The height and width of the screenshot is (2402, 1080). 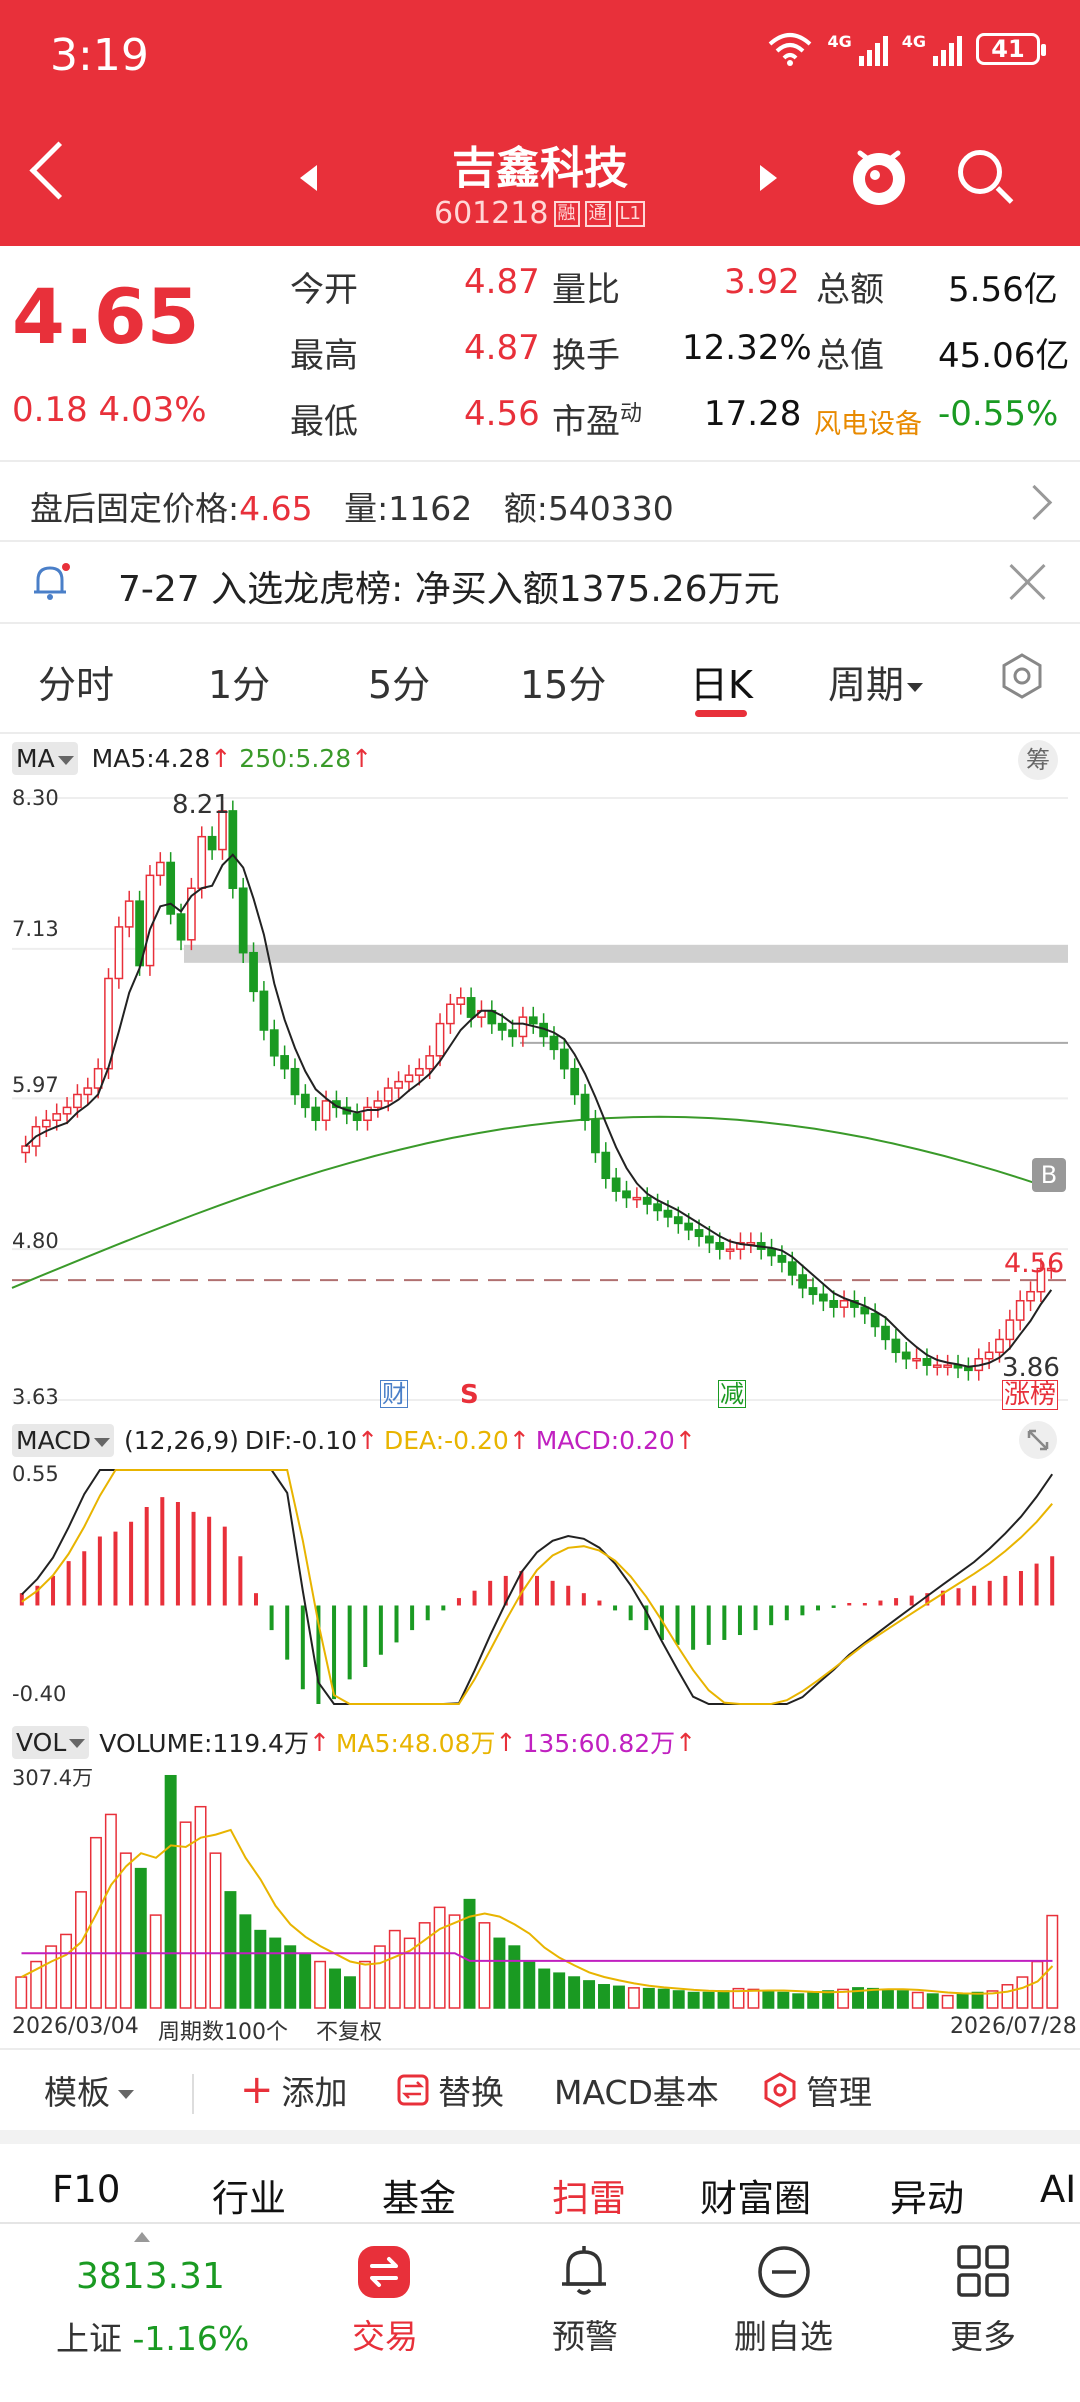 What do you see at coordinates (181, 1440) in the screenshot?
I see `macd-params: (12,26,9)` at bounding box center [181, 1440].